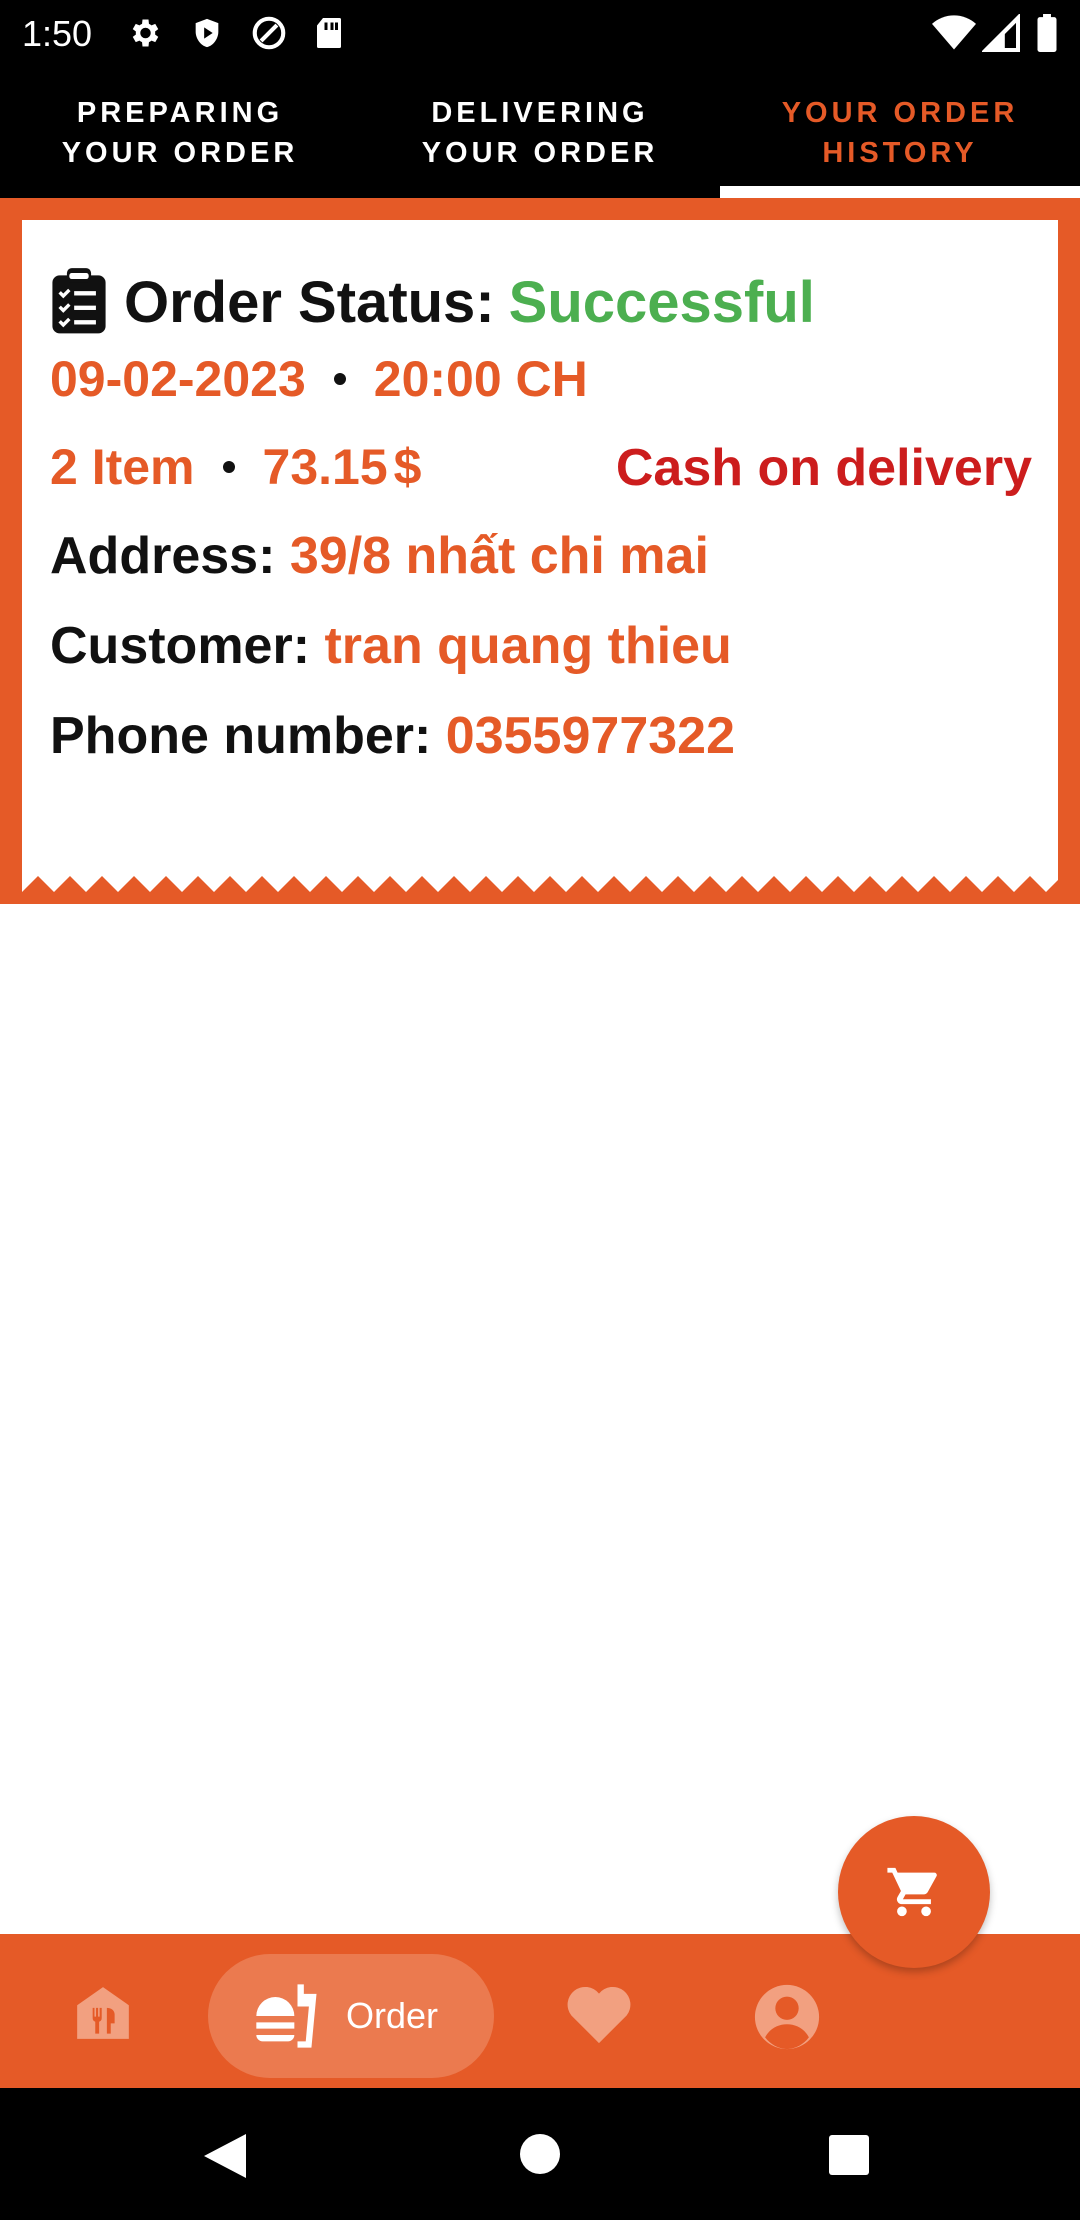 The height and width of the screenshot is (2220, 1080). Describe the element at coordinates (599, 2014) in the screenshot. I see `favorites-icon` at that location.